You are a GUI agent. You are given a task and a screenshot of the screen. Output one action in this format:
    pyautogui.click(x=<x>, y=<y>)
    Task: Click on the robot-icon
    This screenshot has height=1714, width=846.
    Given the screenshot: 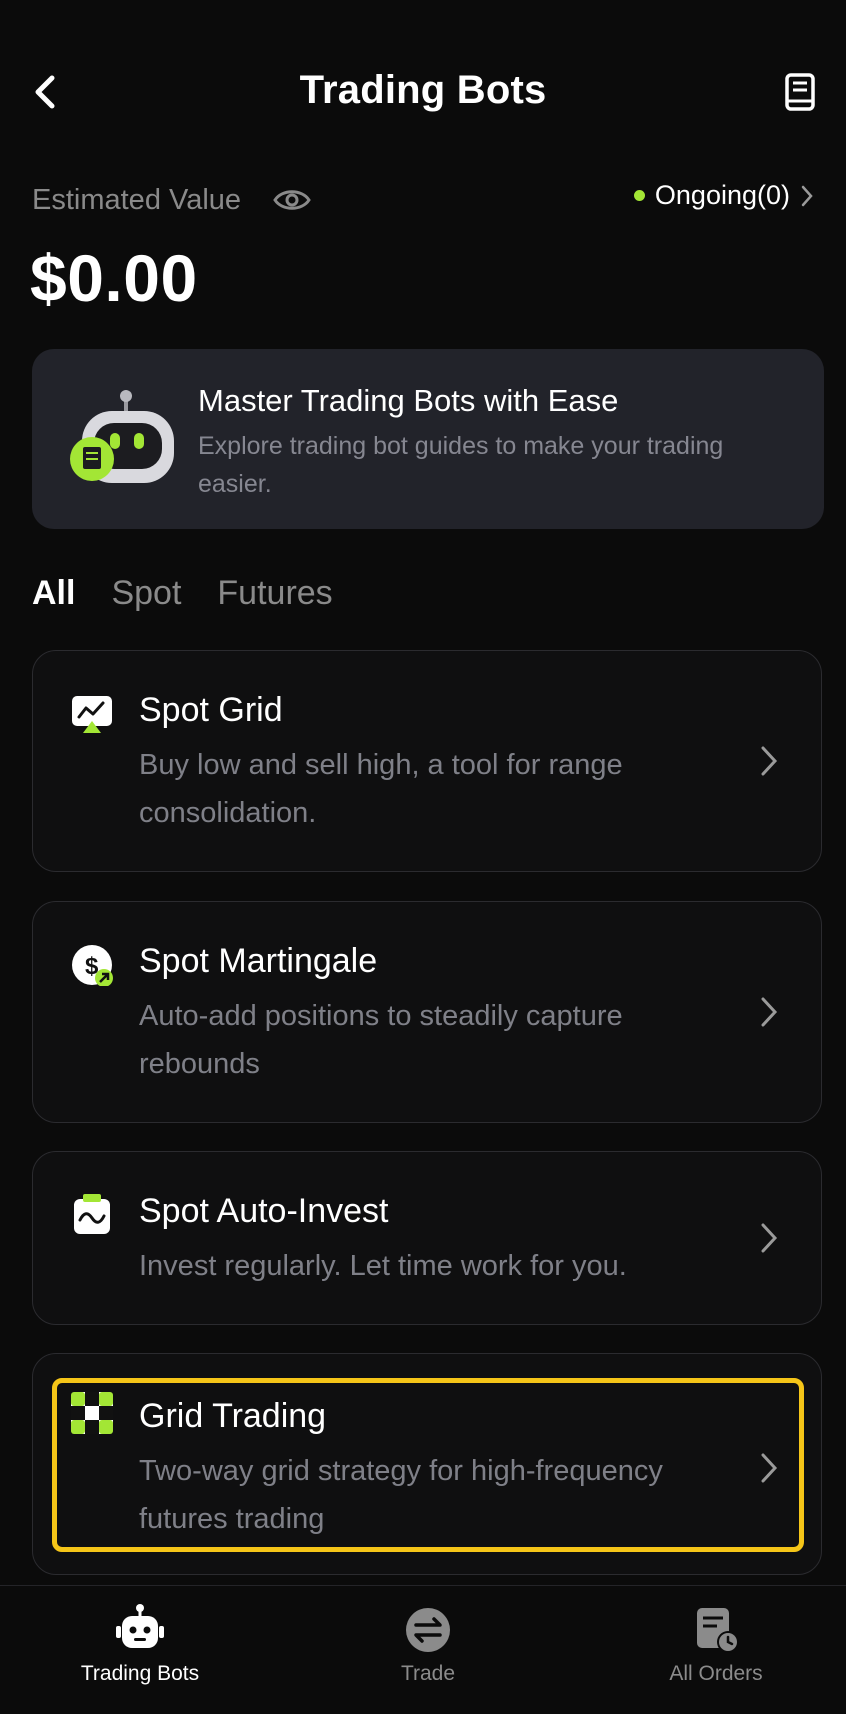 What is the action you would take?
    pyautogui.click(x=140, y=1626)
    